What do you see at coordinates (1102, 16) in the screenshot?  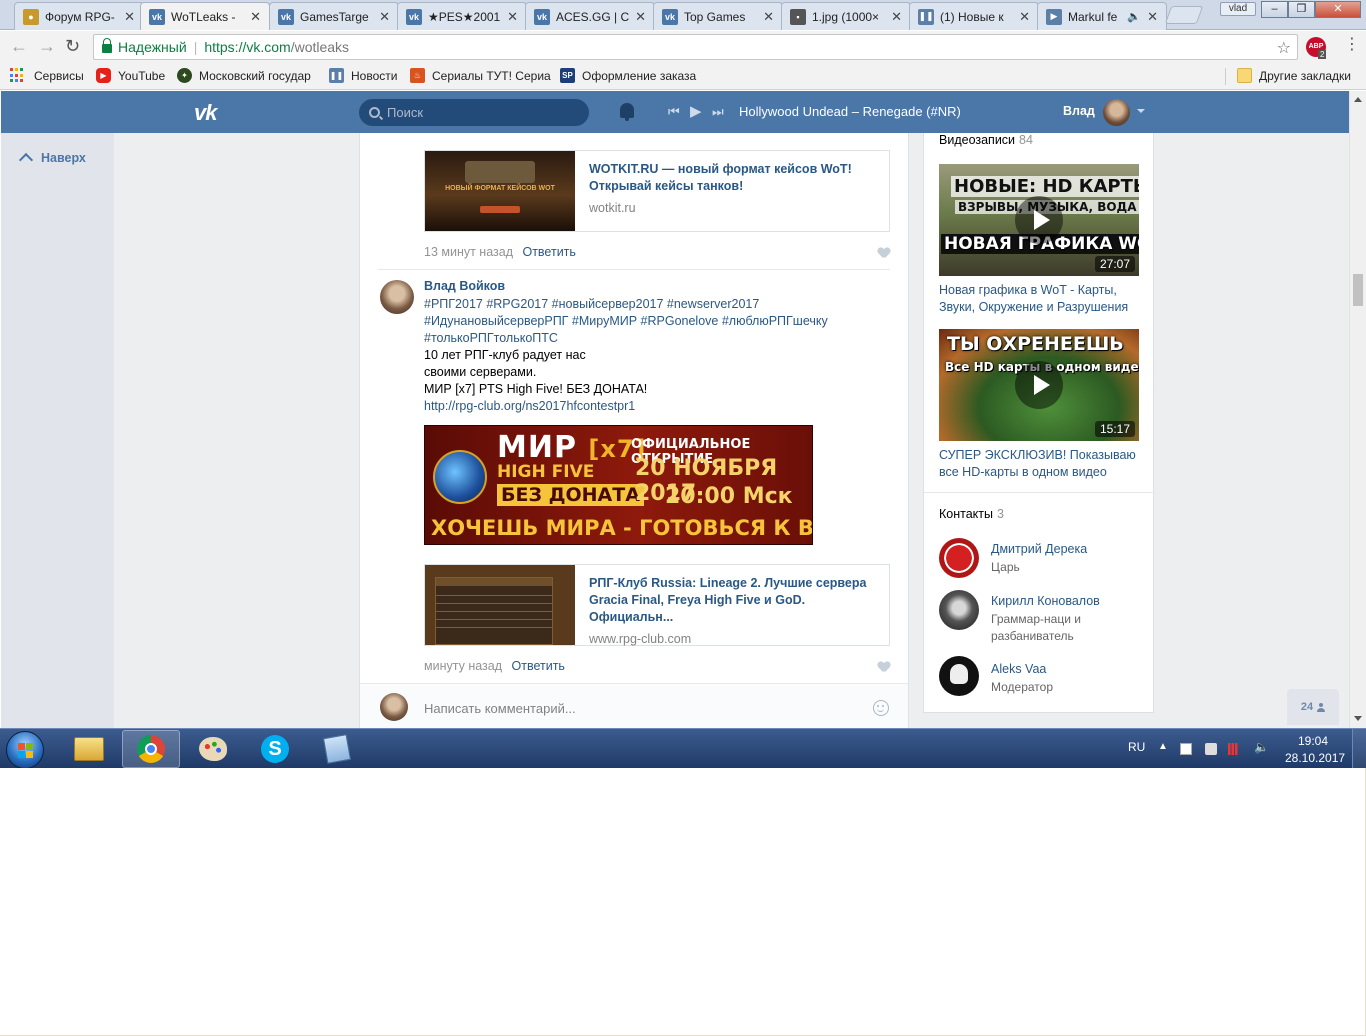 I see `browser-tab: ▶ Markul fe 🔈 ✕` at bounding box center [1102, 16].